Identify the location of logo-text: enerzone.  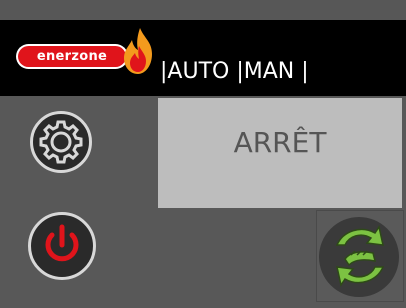
(72, 56).